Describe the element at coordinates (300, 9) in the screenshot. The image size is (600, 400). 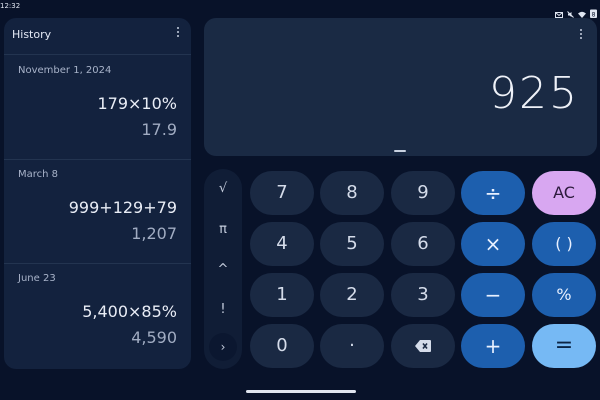
I see `status-bar: 12:32 8` at that location.